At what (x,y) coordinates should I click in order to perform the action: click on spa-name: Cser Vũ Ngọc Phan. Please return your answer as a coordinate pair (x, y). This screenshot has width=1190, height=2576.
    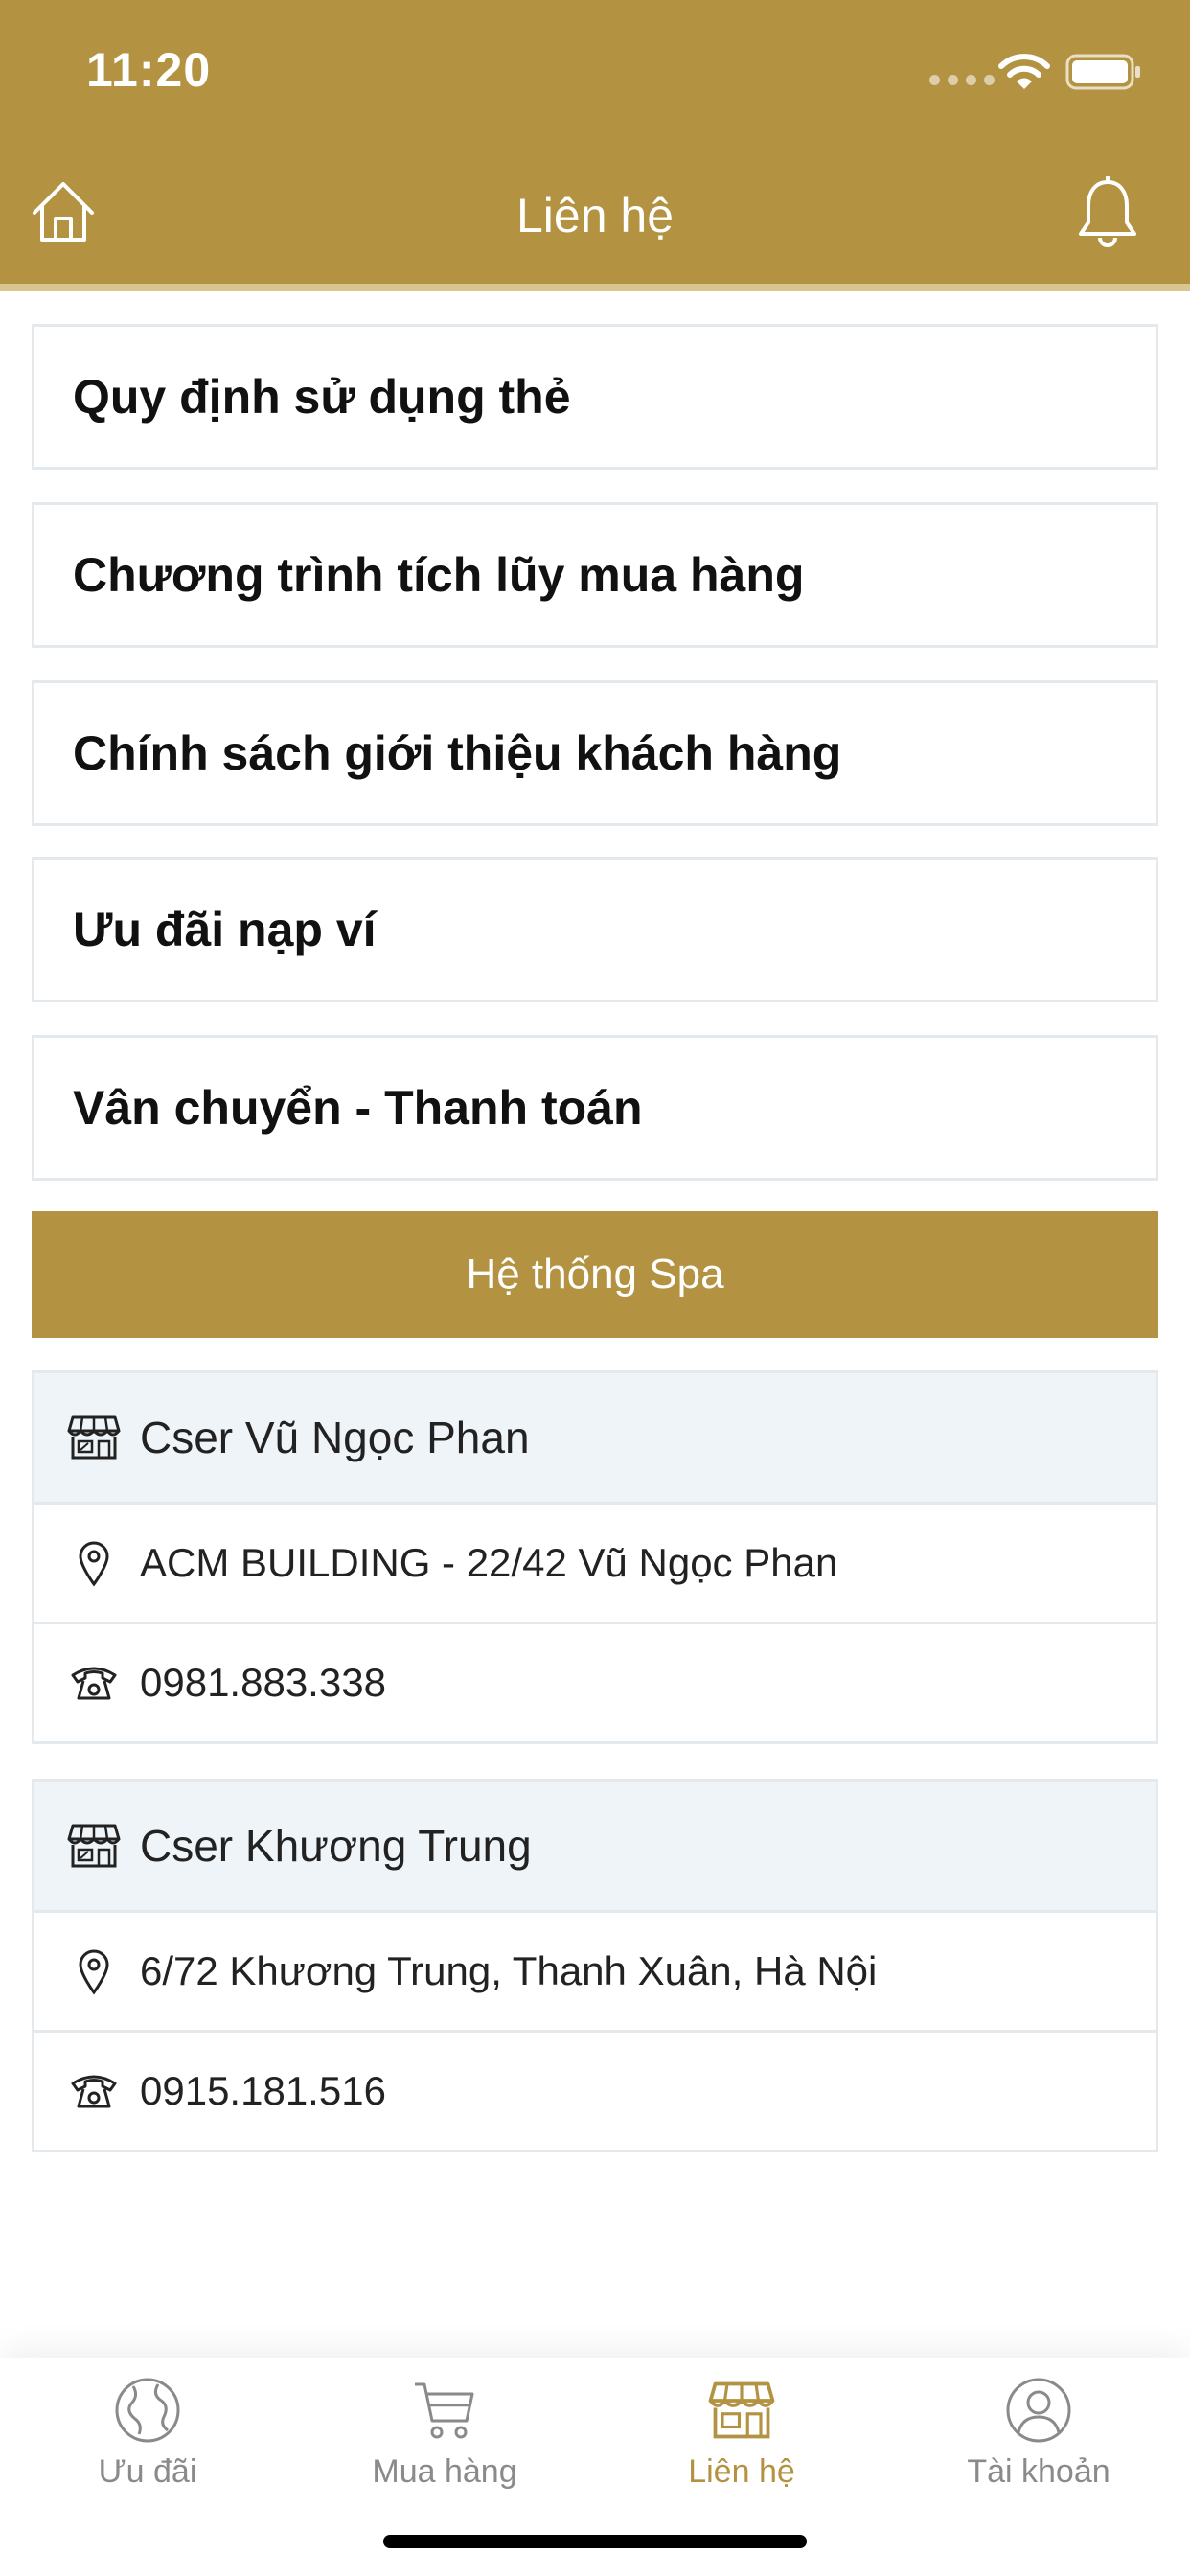
    Looking at the image, I should click on (335, 1437).